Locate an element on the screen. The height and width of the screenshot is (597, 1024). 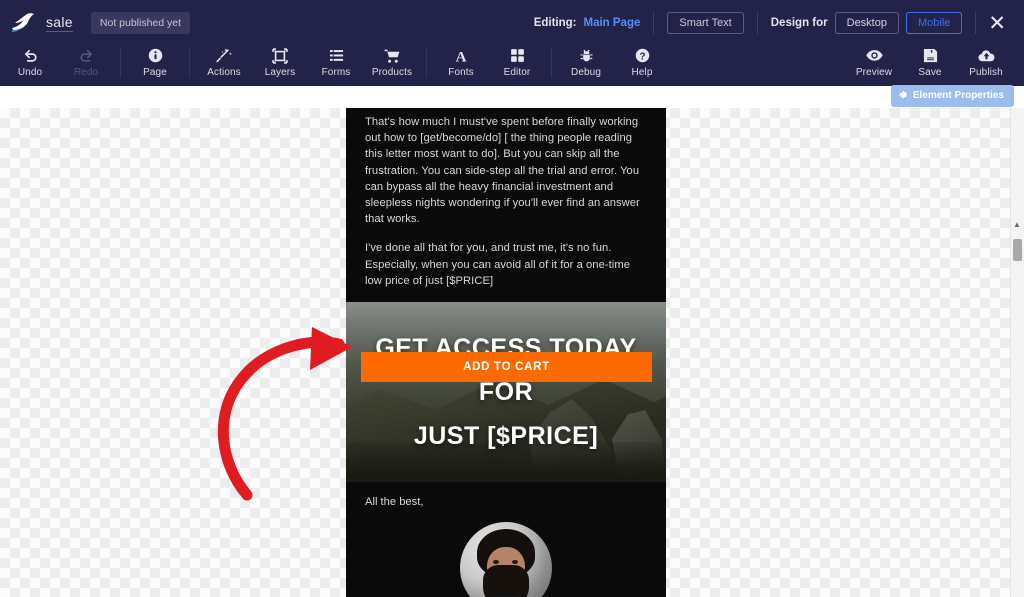
device-toggle-desktop: Desktop is located at coordinates (866, 23).